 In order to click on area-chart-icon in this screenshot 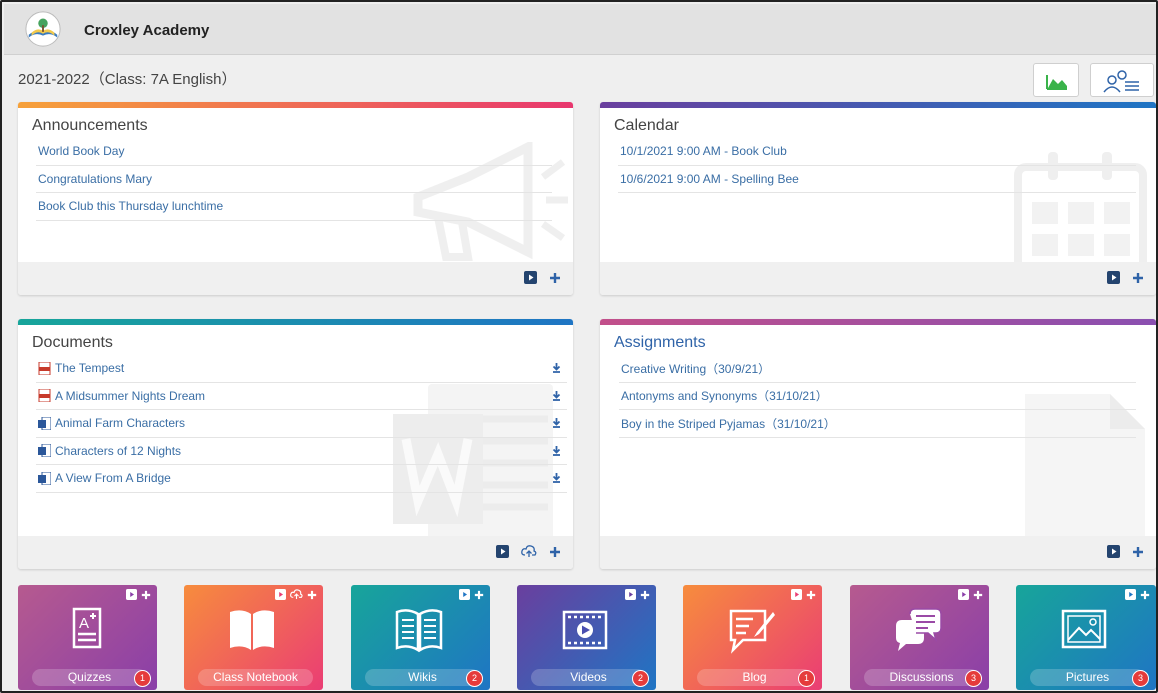, I will do `click(1056, 82)`.